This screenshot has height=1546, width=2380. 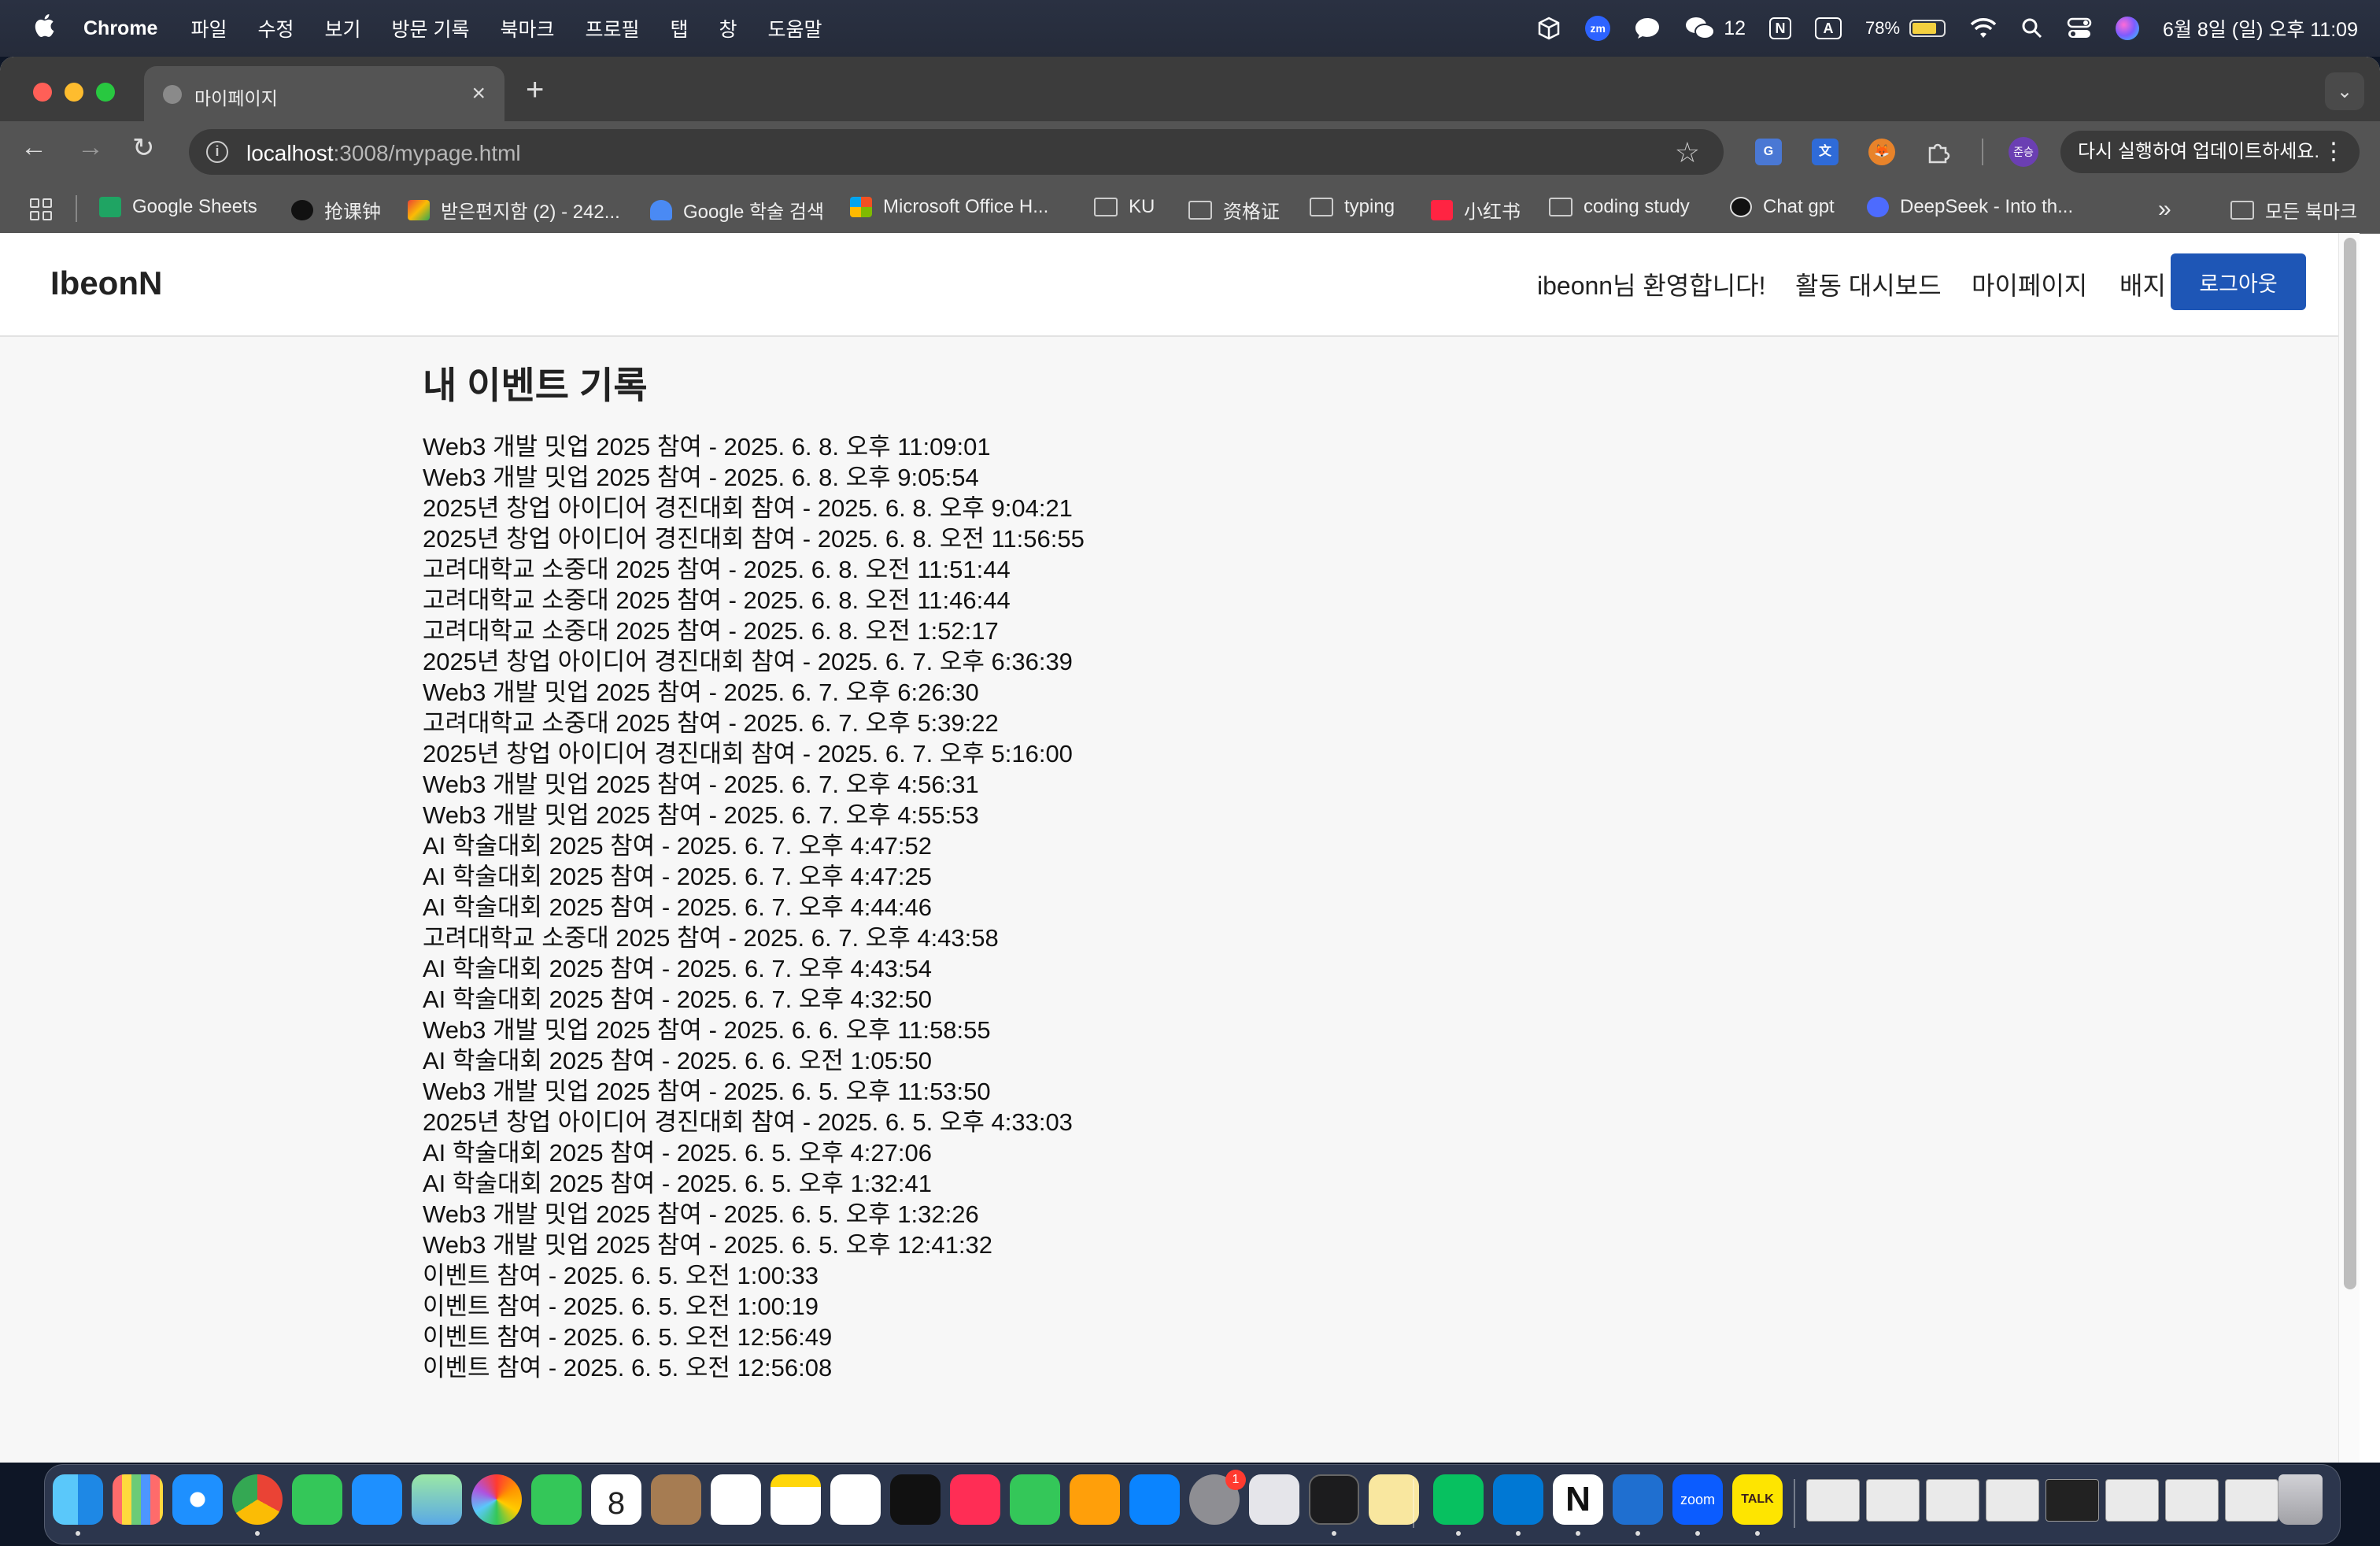 I want to click on chat-bubble-icon, so click(x=1647, y=28).